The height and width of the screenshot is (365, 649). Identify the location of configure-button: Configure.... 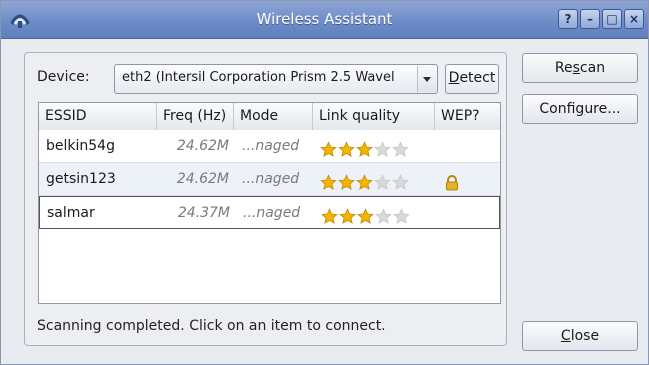
(580, 109).